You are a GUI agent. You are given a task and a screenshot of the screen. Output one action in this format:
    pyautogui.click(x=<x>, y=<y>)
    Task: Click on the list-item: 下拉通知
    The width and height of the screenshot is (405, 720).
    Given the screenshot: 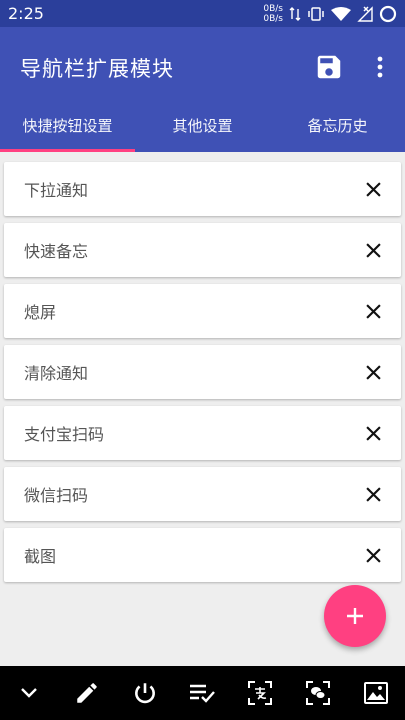 What is the action you would take?
    pyautogui.click(x=202, y=189)
    